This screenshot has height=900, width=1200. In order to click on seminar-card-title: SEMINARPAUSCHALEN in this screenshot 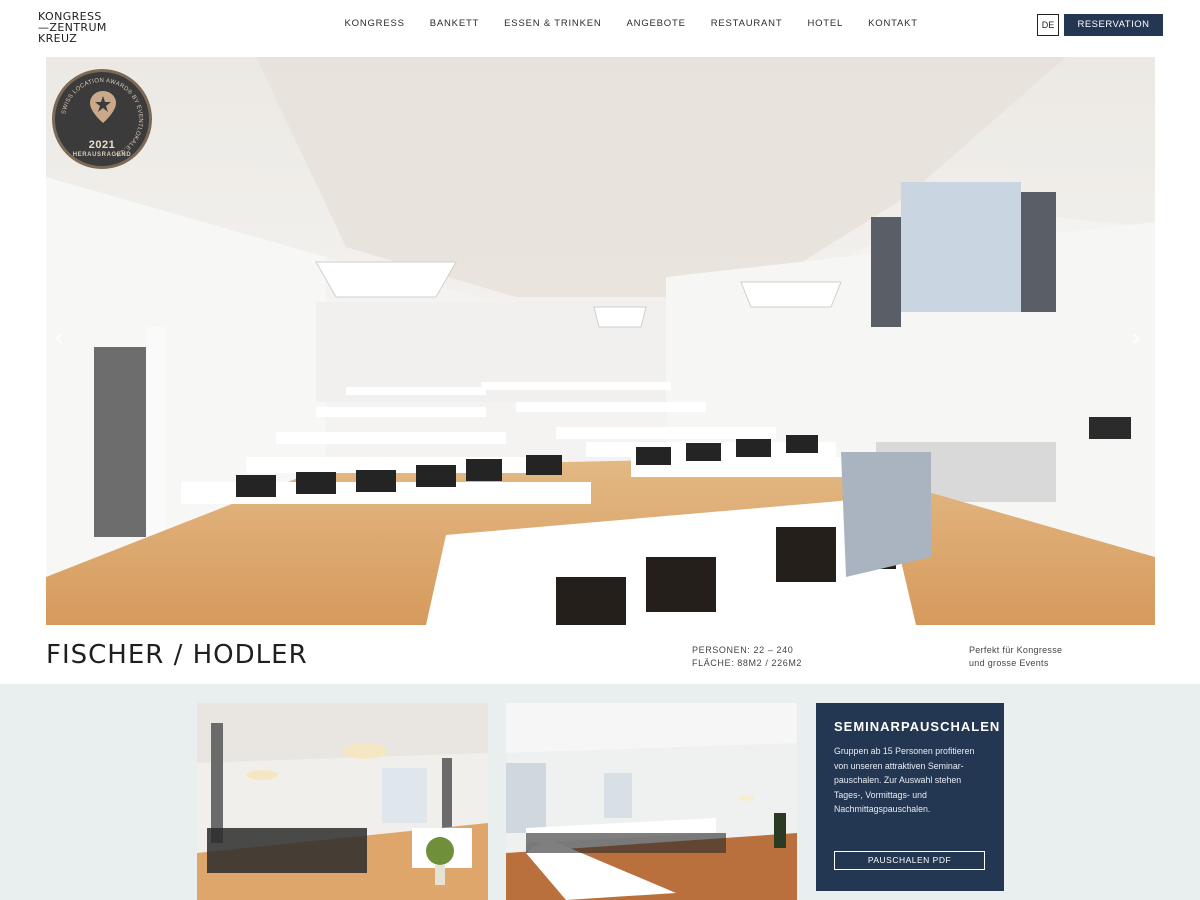, I will do `click(917, 726)`.